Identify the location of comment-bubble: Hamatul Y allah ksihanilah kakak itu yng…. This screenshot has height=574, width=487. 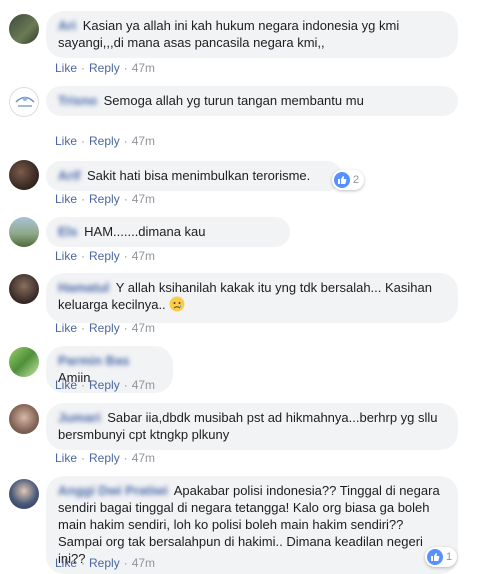
(252, 298).